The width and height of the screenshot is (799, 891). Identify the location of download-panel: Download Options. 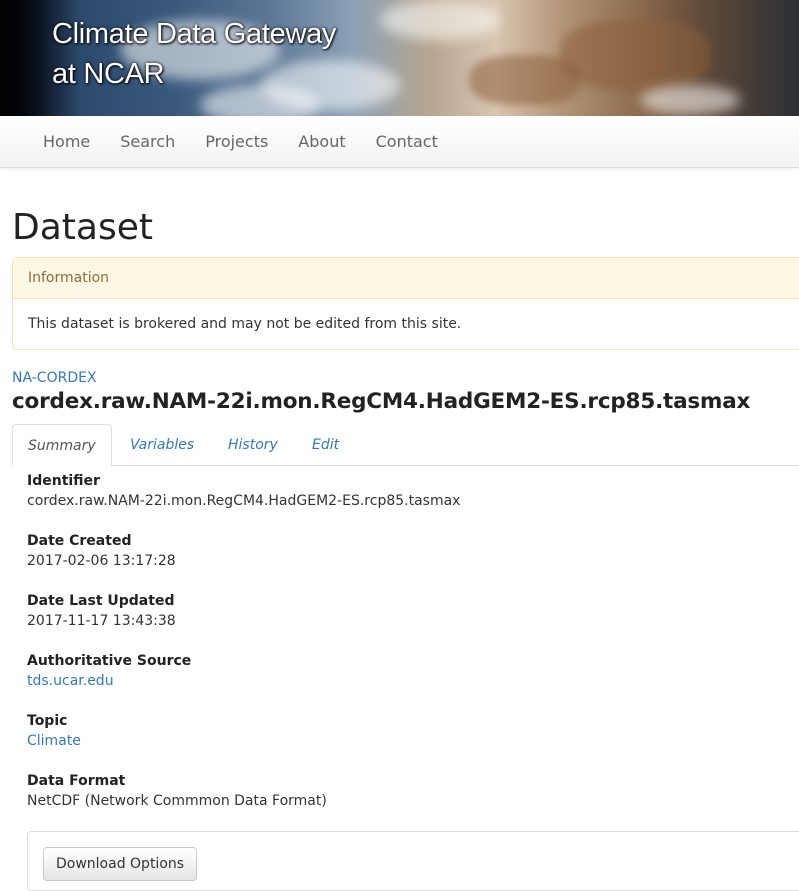
(413, 861).